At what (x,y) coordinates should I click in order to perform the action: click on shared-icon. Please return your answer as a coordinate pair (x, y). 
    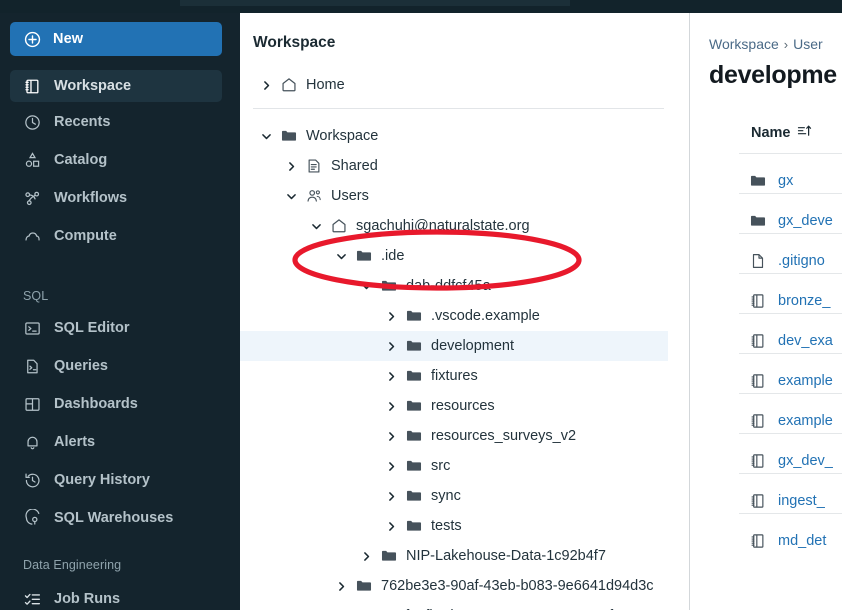
    Looking at the image, I should click on (314, 166).